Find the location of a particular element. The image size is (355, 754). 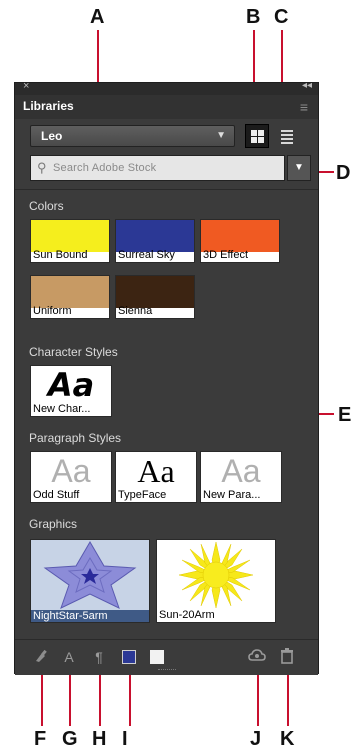

library-dropdown: Leo ▼ is located at coordinates (132, 136).